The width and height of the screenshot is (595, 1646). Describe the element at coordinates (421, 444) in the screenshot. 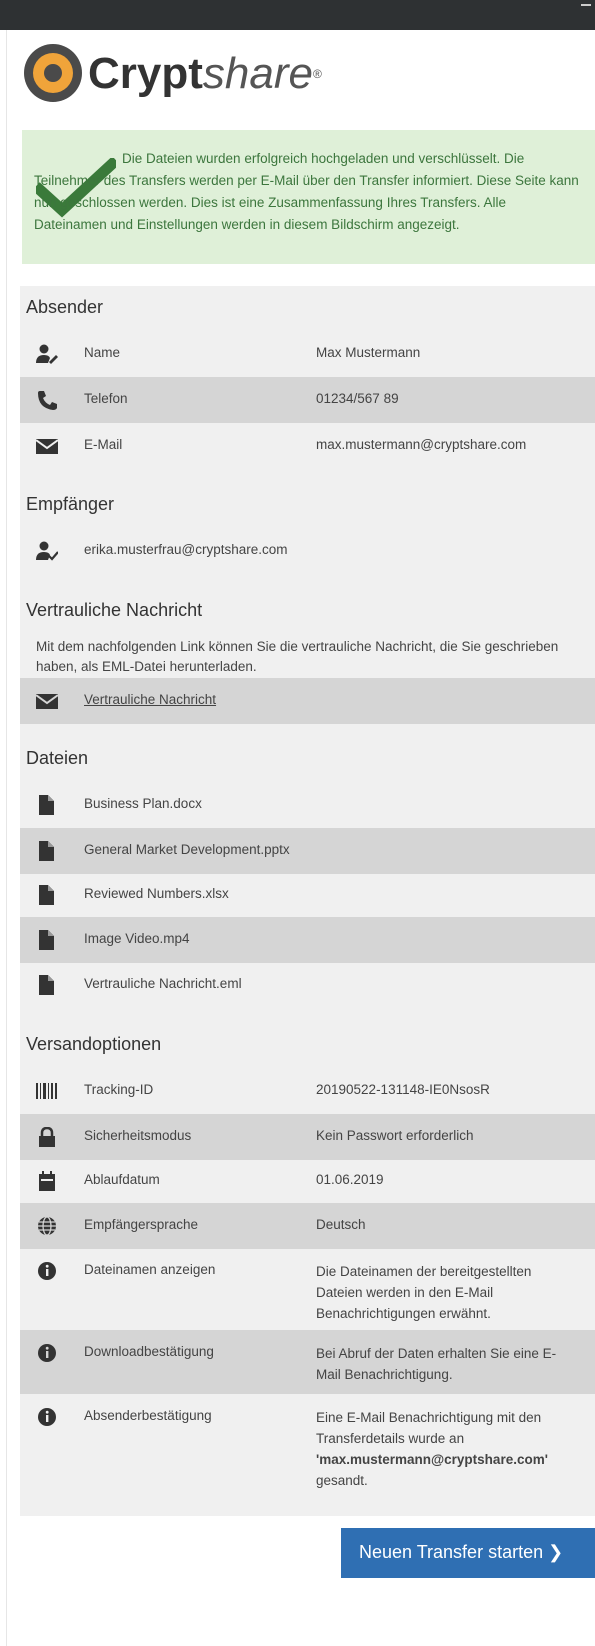

I see `sender-email-value: max.mustermann@cryptshare.com` at that location.